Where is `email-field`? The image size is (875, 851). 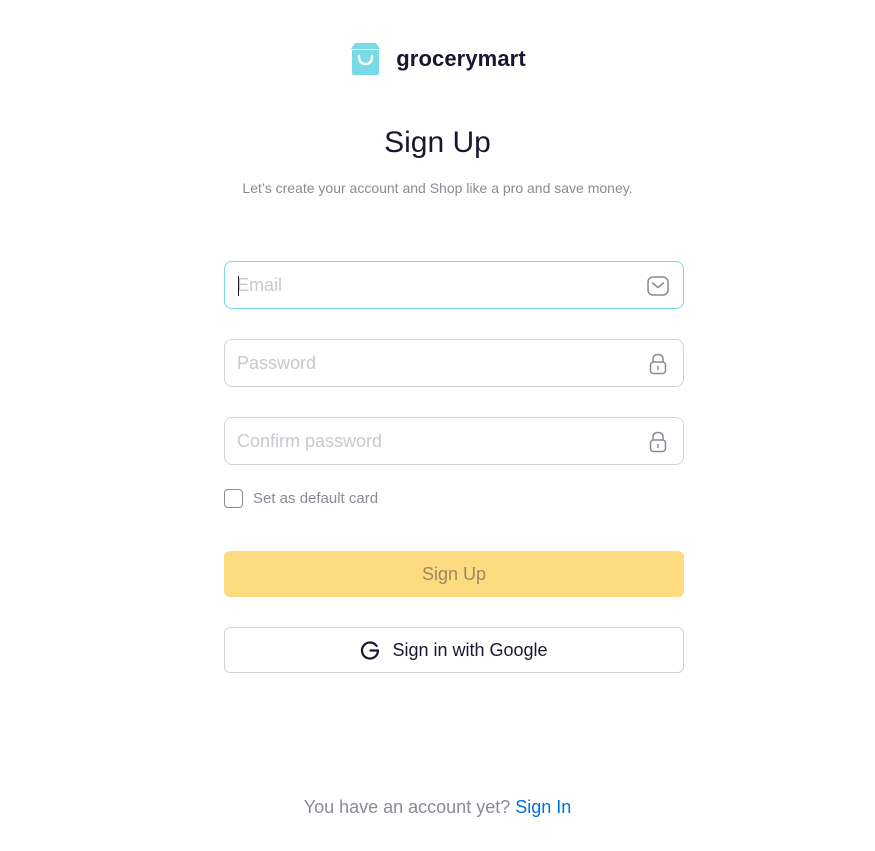 email-field is located at coordinates (454, 285).